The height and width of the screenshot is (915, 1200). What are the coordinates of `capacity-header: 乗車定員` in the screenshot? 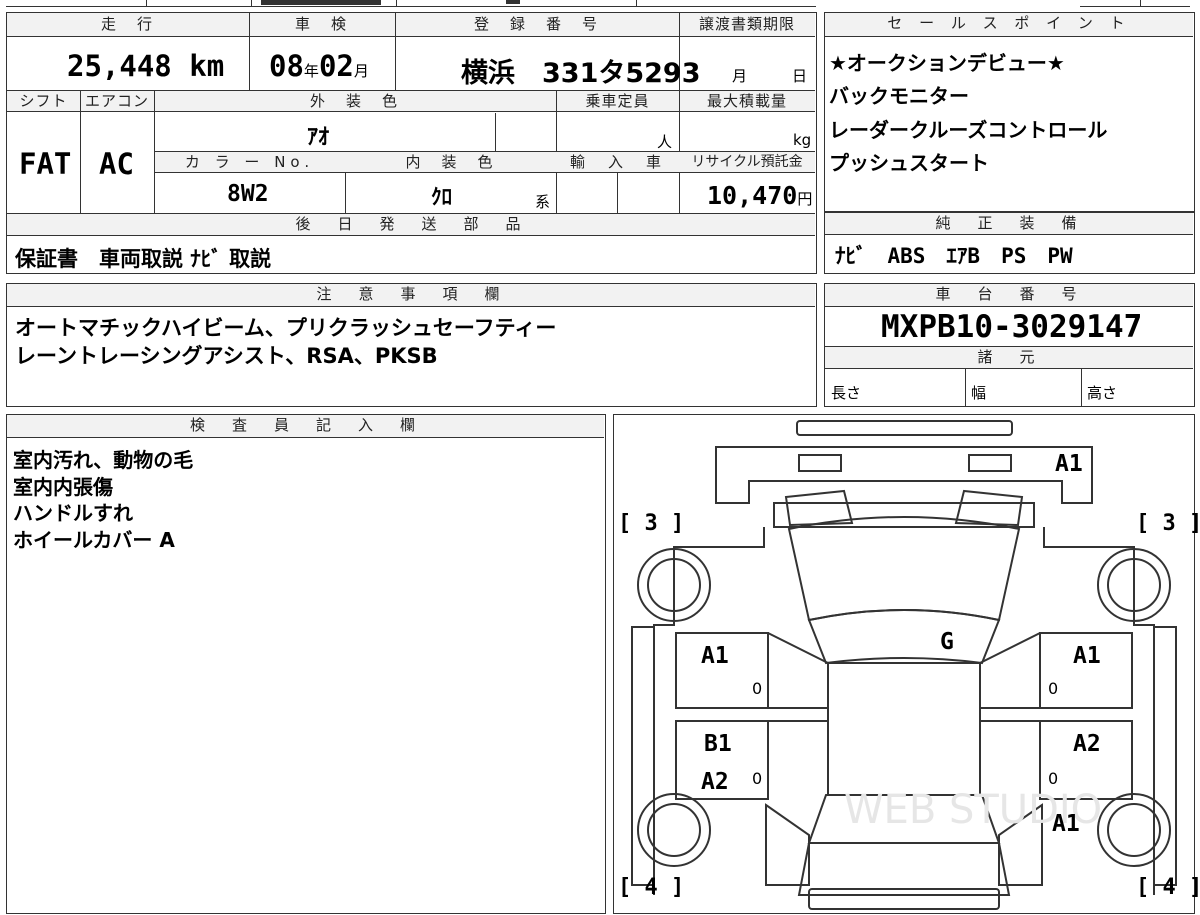 It's located at (617, 101).